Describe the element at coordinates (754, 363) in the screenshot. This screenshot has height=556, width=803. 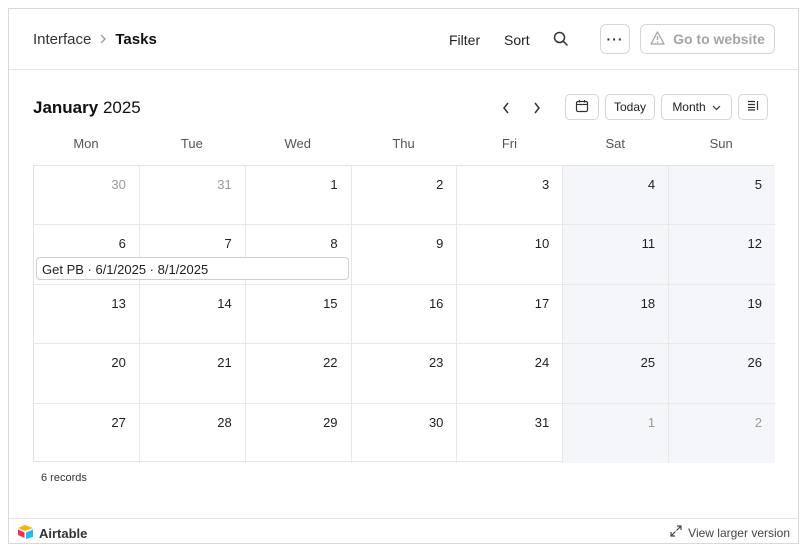
I see `day-number: 26` at that location.